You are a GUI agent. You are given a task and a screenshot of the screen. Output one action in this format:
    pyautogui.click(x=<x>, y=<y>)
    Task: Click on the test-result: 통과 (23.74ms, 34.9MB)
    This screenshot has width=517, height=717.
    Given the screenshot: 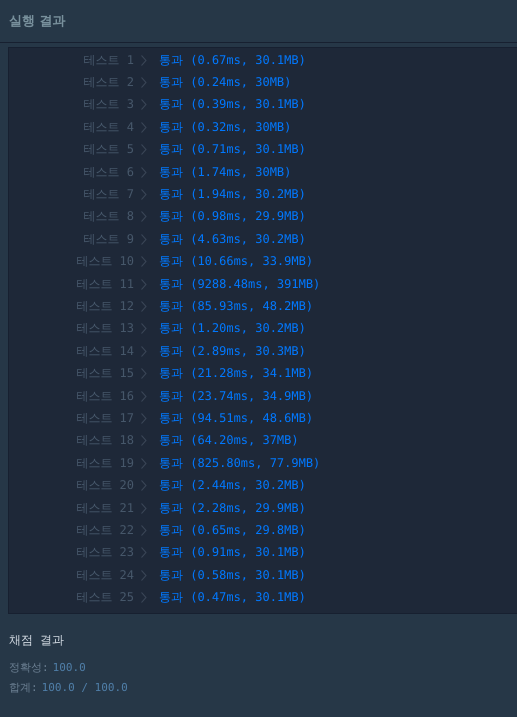 What is the action you would take?
    pyautogui.click(x=236, y=396)
    